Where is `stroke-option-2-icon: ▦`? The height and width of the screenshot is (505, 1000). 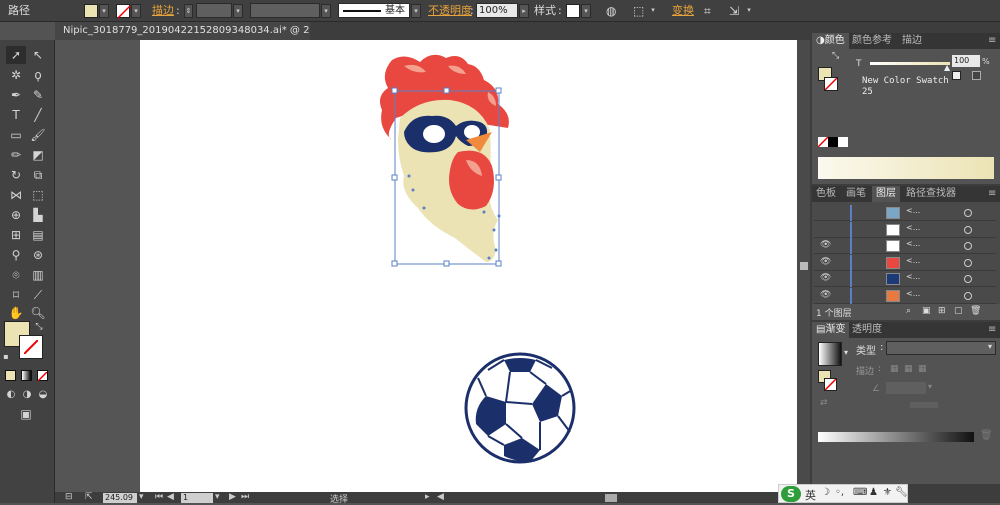
stroke-option-2-icon: ▦ is located at coordinates (908, 369).